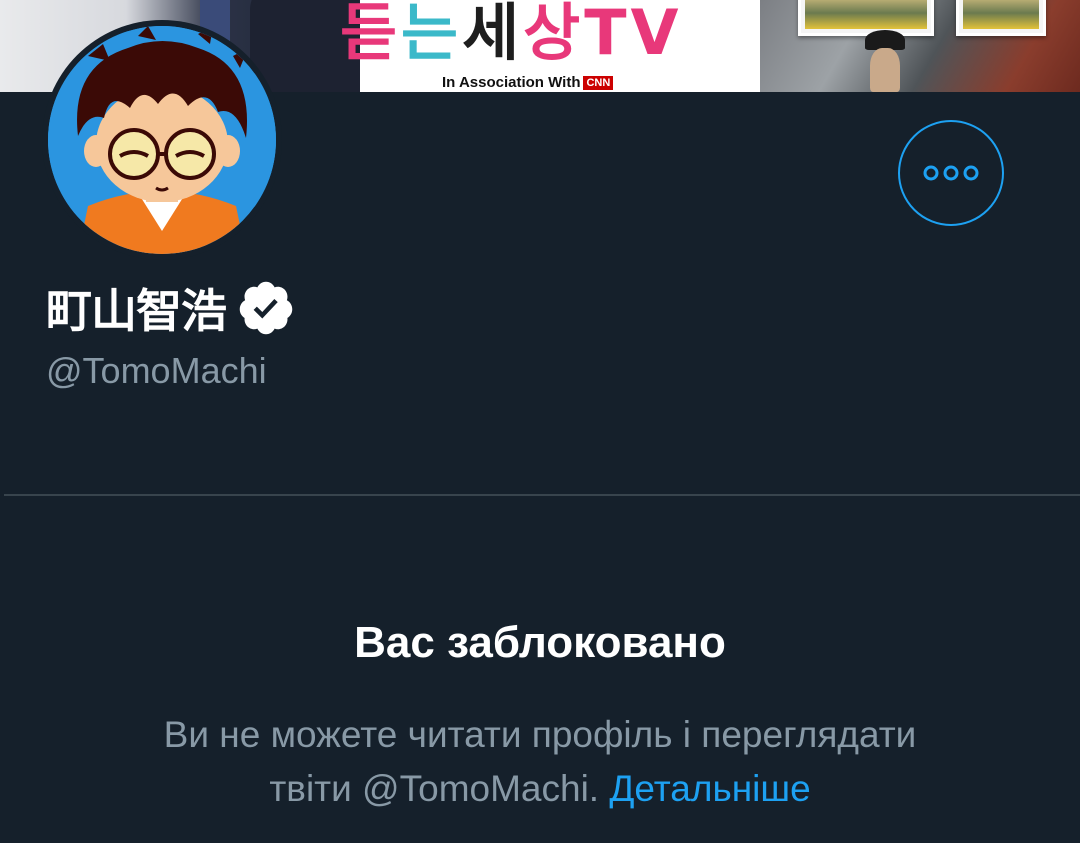 The width and height of the screenshot is (1080, 843). I want to click on avatar-cartoon-glasses-icon, so click(162, 140).